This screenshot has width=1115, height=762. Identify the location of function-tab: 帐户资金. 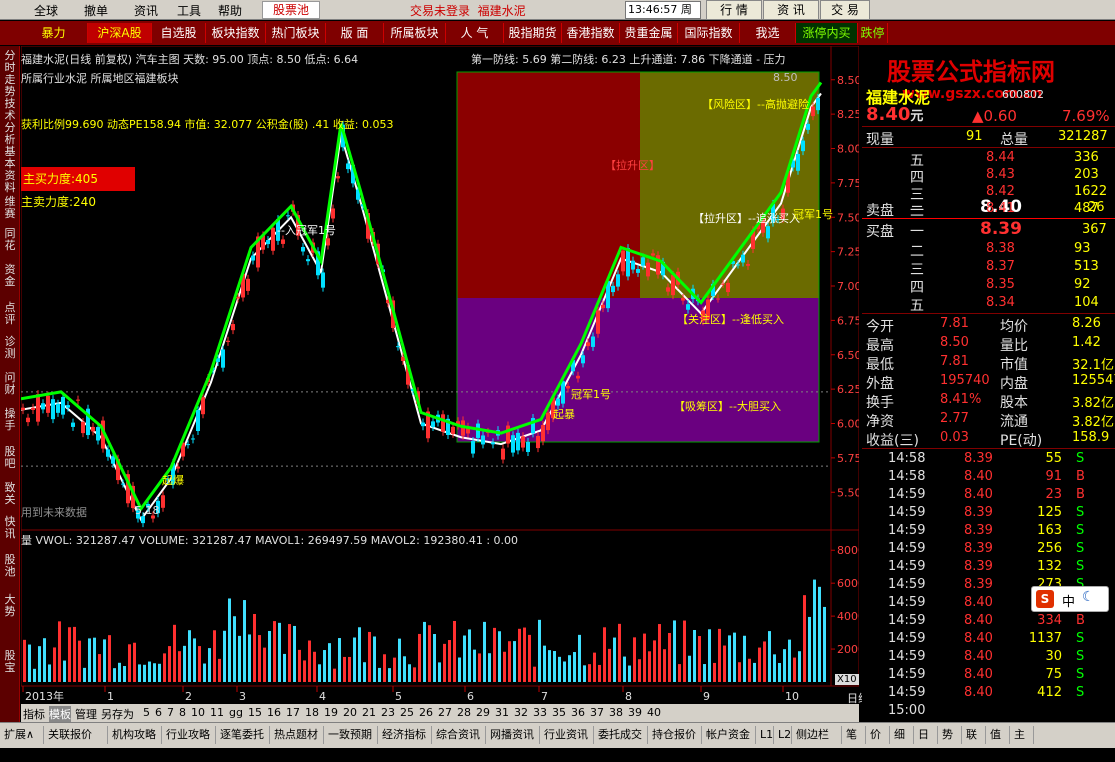
(729, 735).